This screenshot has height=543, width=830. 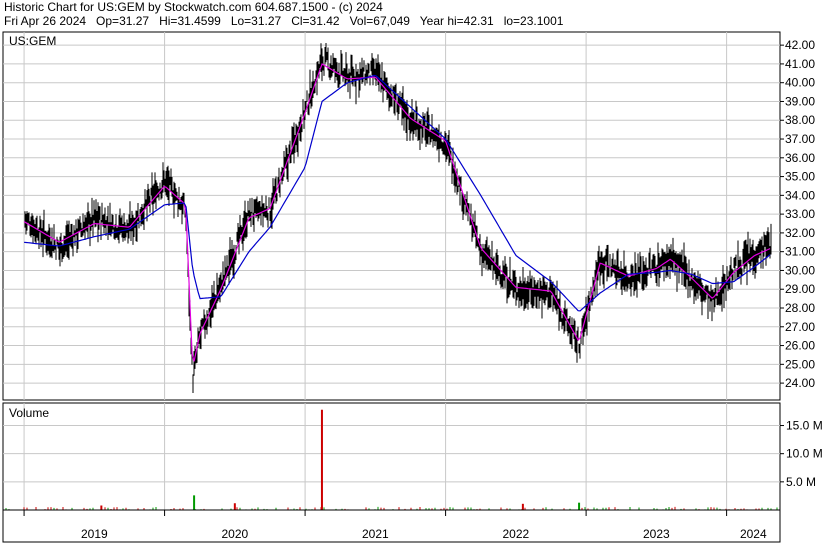 What do you see at coordinates (800, 158) in the screenshot?
I see `price-tick-label: 36.00` at bounding box center [800, 158].